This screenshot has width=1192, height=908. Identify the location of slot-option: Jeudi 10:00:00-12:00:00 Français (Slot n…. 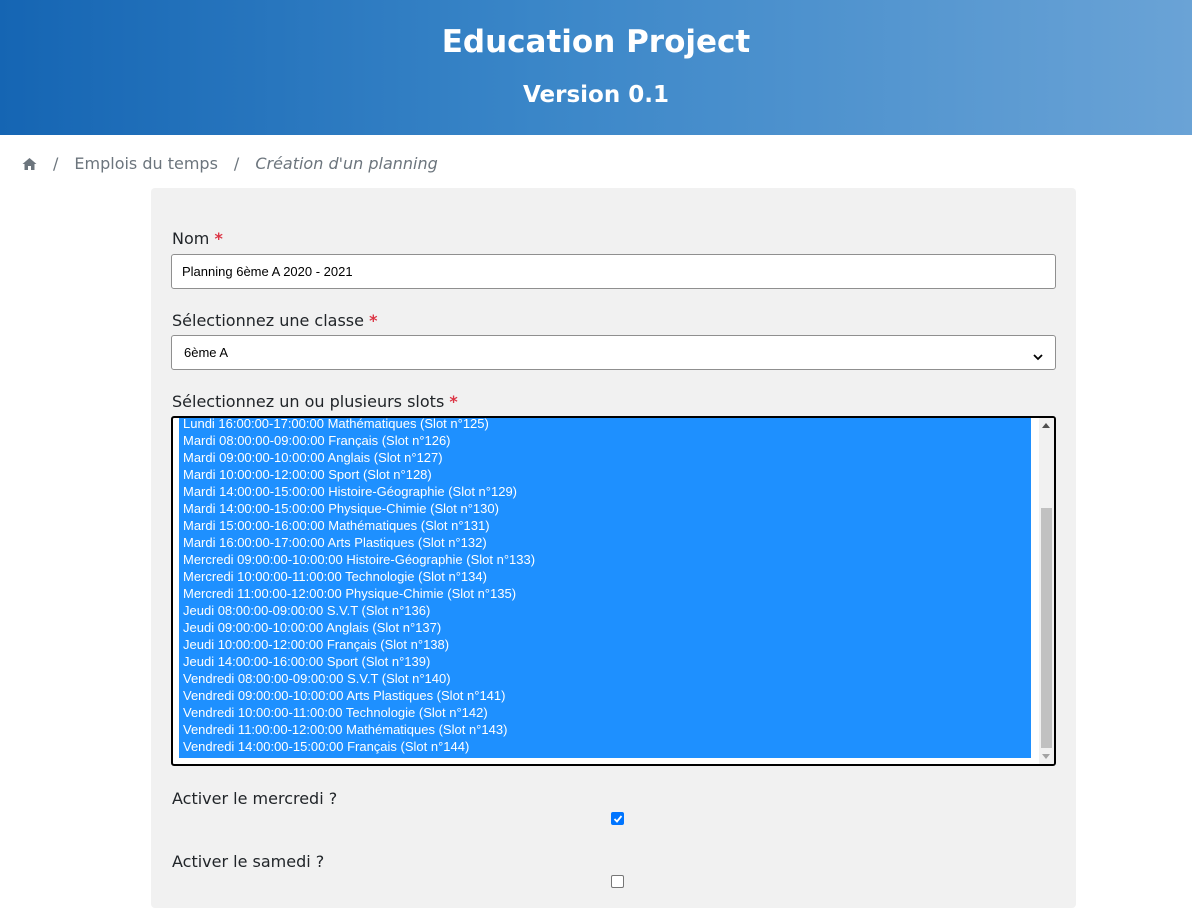
(605, 645).